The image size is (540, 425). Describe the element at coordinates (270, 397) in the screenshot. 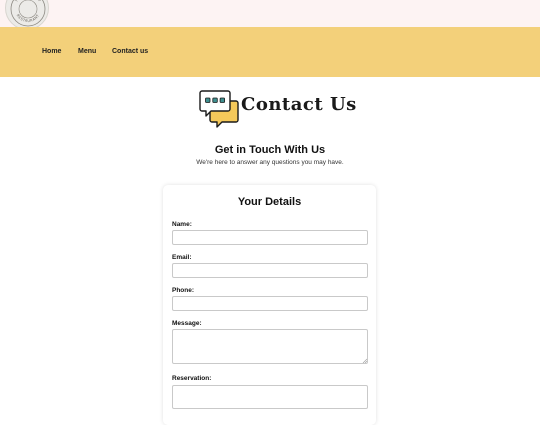

I see `reservation-input` at that location.